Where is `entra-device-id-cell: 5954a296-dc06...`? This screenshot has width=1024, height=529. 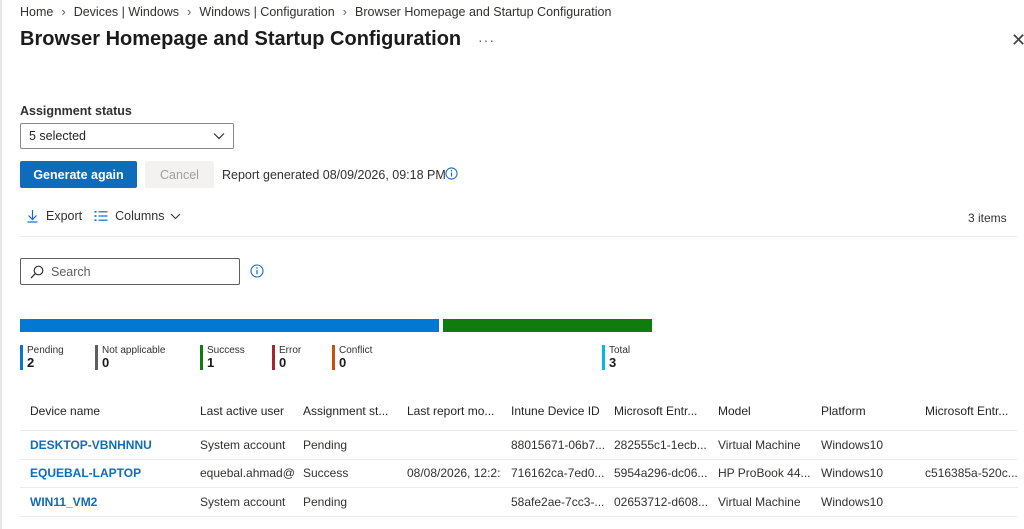
entra-device-id-cell: 5954a296-dc06... is located at coordinates (661, 473).